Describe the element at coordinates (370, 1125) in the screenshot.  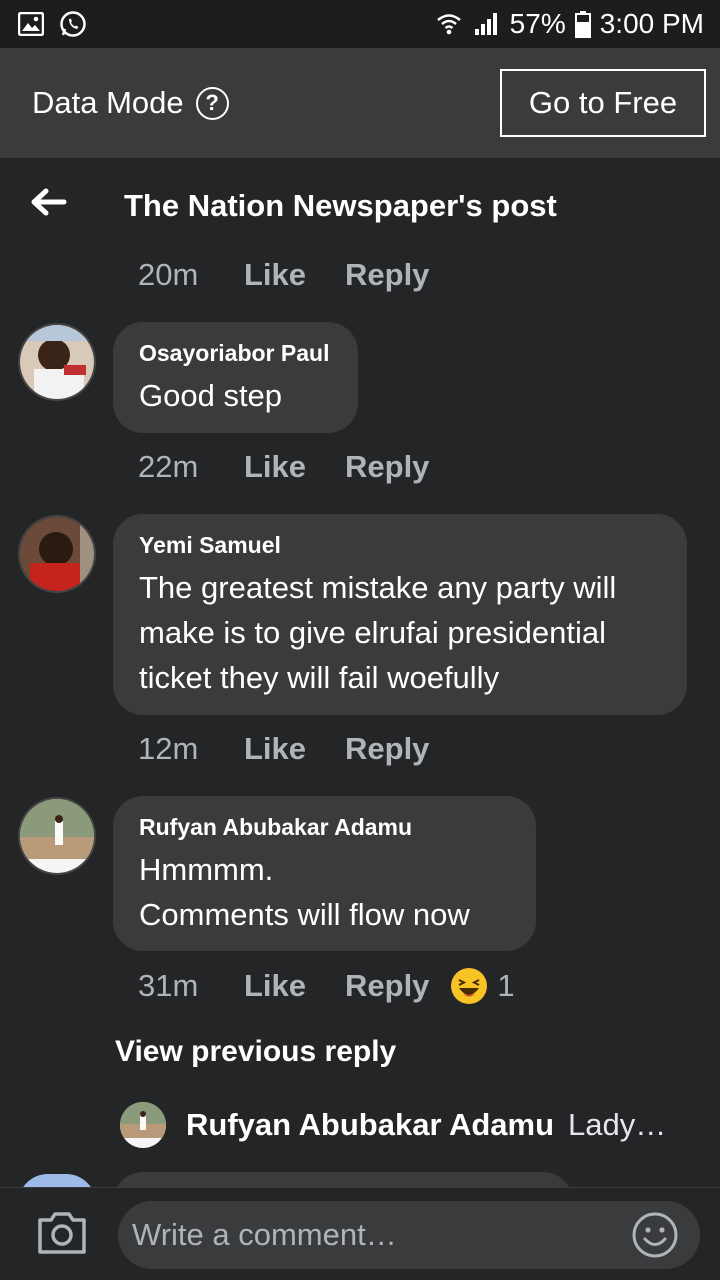
I see `reply-author: Rufyan Abubakar Adamu` at that location.